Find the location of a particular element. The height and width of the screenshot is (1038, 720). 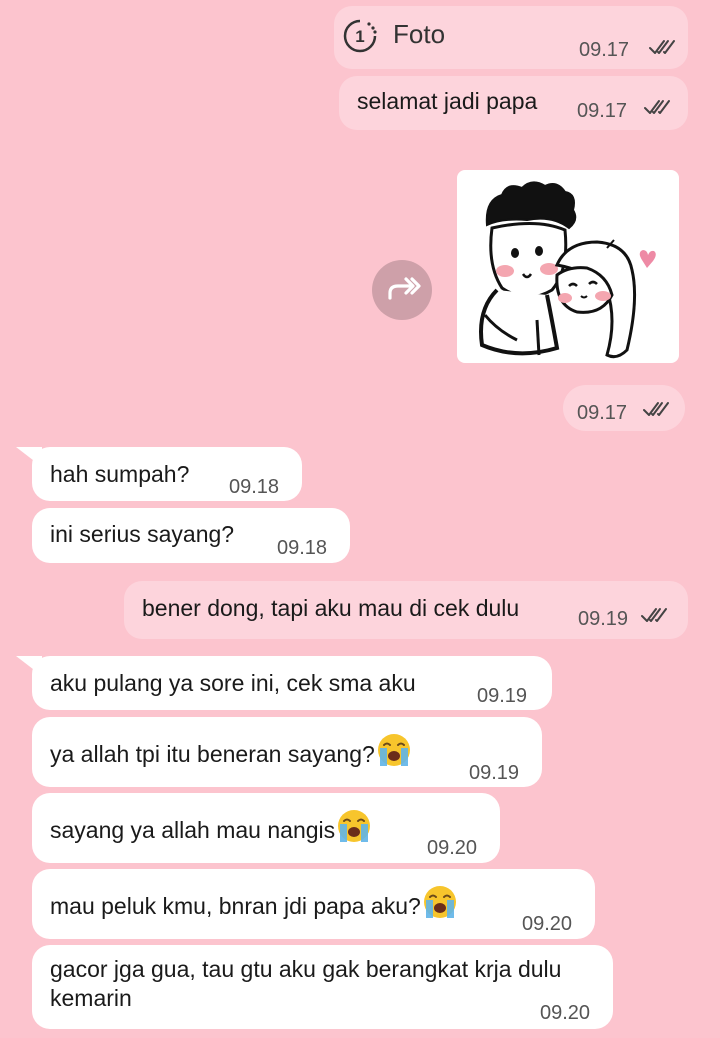

outgoing-message-view-once-photo: 1 Foto 09.17 is located at coordinates (511, 37).